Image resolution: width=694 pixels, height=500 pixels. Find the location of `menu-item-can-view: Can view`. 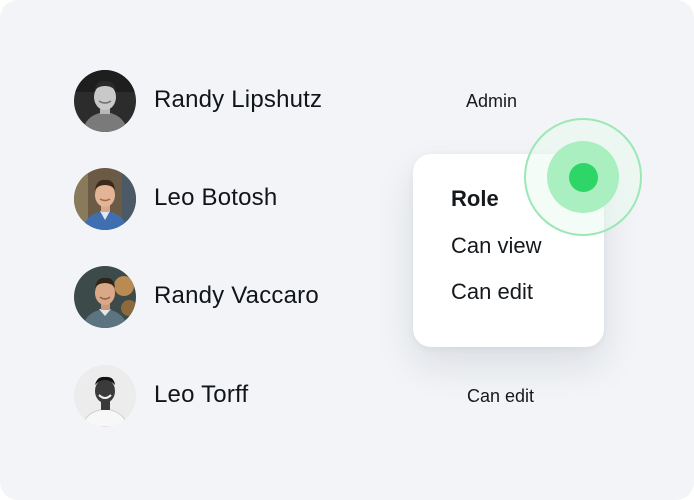

menu-item-can-view: Can view is located at coordinates (496, 246).